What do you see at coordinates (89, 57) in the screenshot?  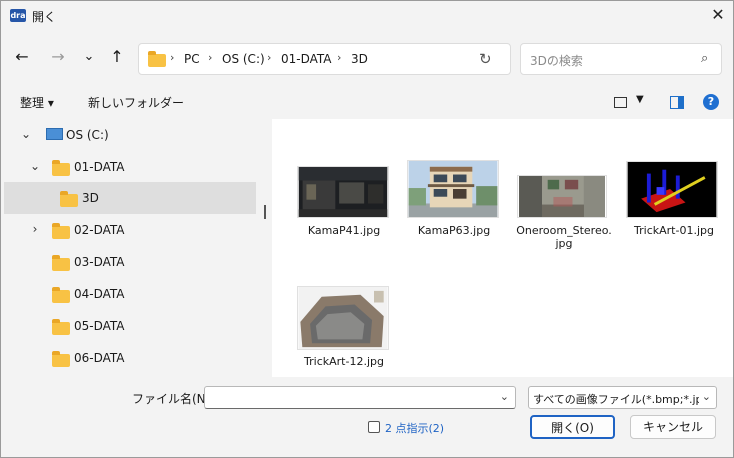 I see `recent-locations-icon: ⌄` at bounding box center [89, 57].